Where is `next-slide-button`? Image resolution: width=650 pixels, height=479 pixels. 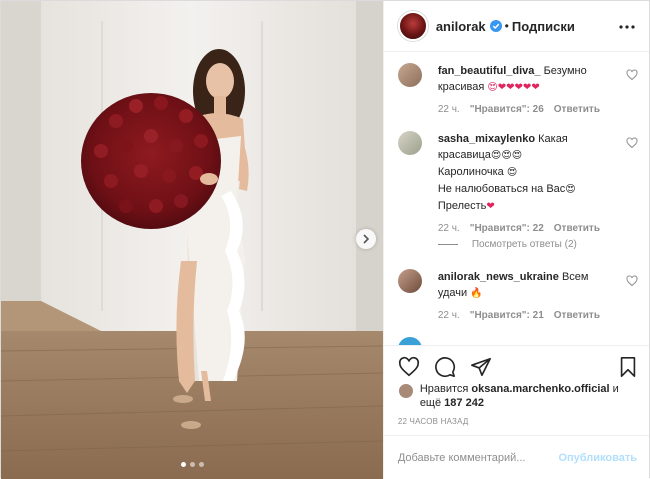 next-slide-button is located at coordinates (366, 239).